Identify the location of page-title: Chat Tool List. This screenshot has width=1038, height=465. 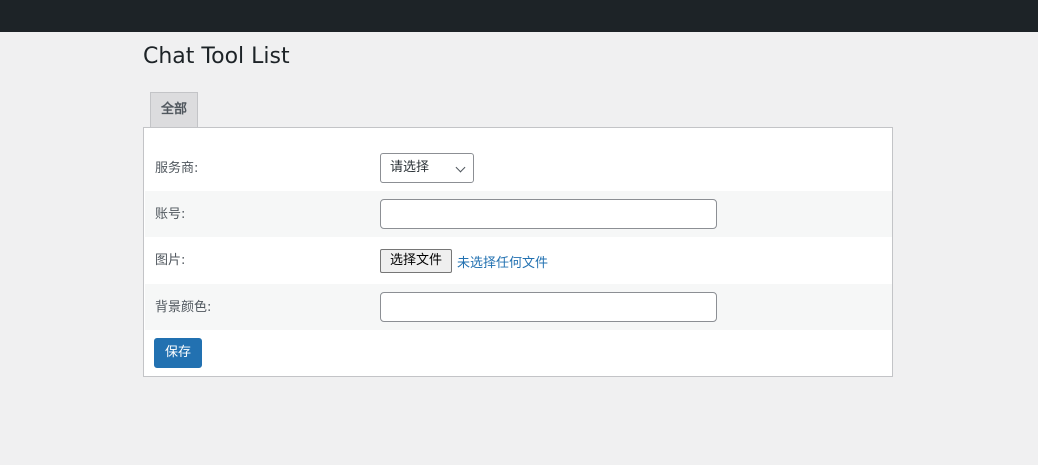
(216, 56).